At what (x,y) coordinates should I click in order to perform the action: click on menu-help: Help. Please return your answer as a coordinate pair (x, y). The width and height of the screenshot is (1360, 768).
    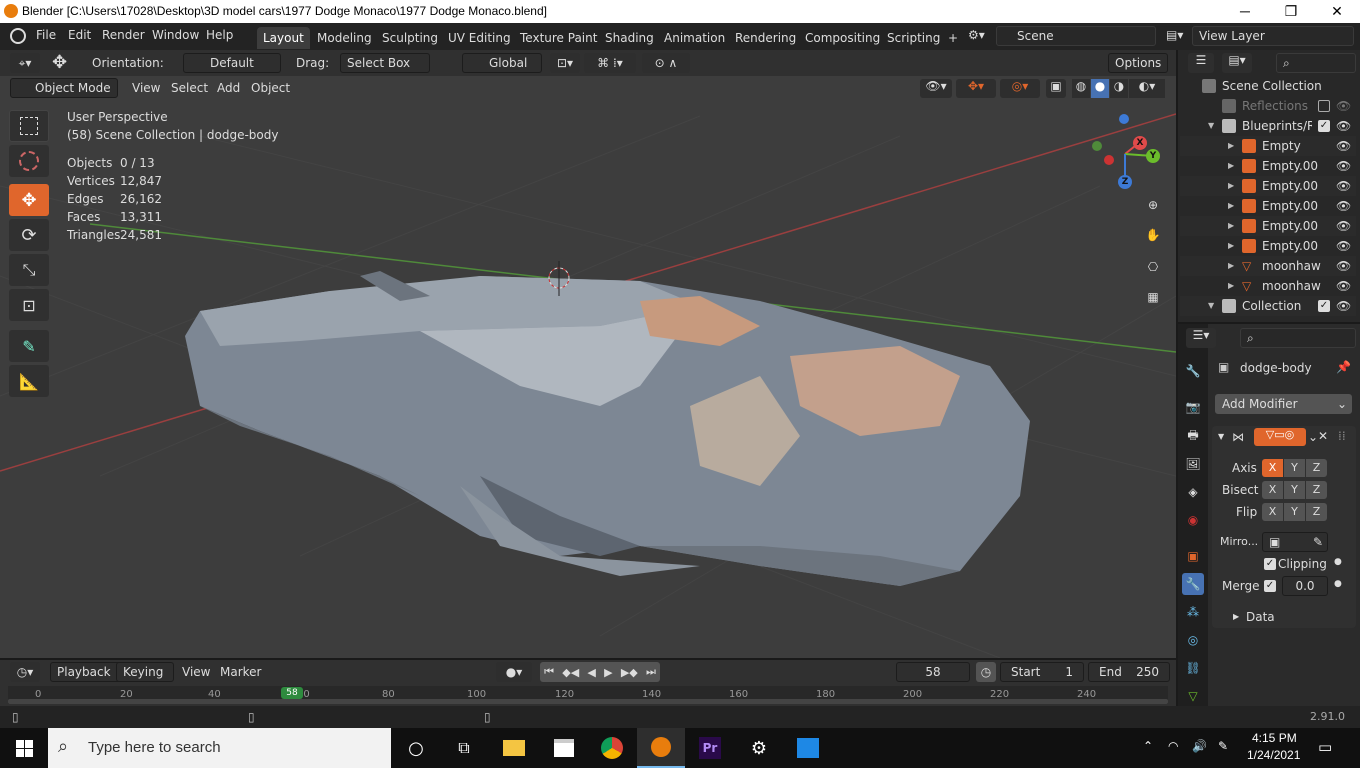
    Looking at the image, I should click on (219, 35).